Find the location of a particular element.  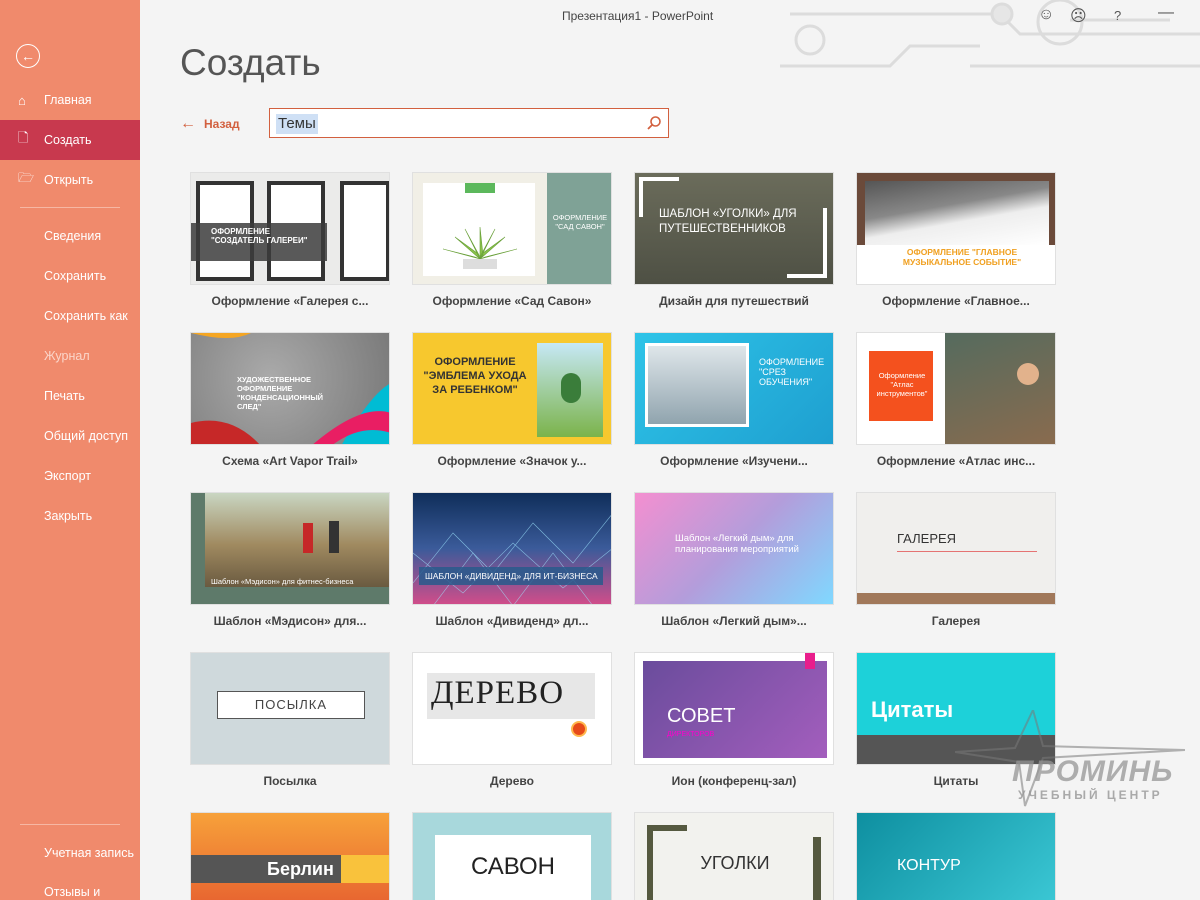

sidebar-item-label: Сохранить как is located at coordinates (86, 316).